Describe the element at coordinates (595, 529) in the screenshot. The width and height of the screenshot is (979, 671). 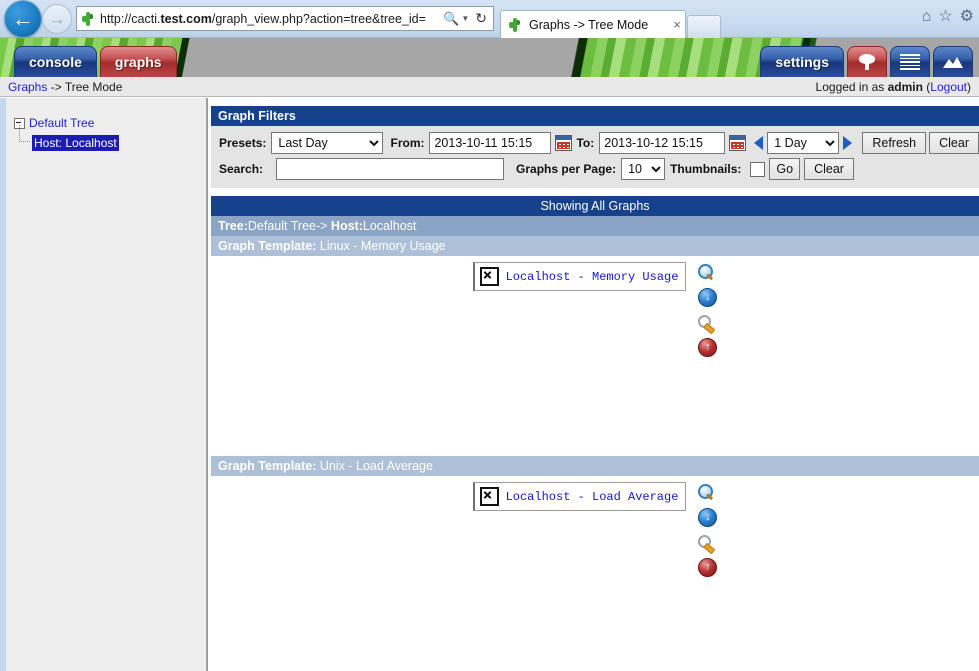
I see `graph-item: Localhost - Load Average ↓ ↑` at that location.